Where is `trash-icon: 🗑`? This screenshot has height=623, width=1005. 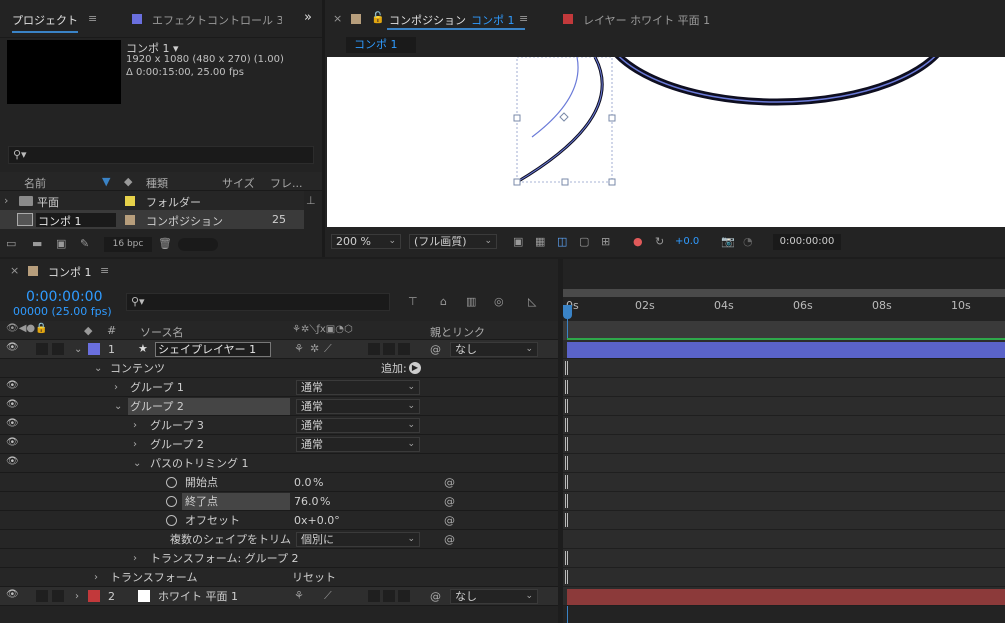
trash-icon: 🗑 is located at coordinates (165, 243).